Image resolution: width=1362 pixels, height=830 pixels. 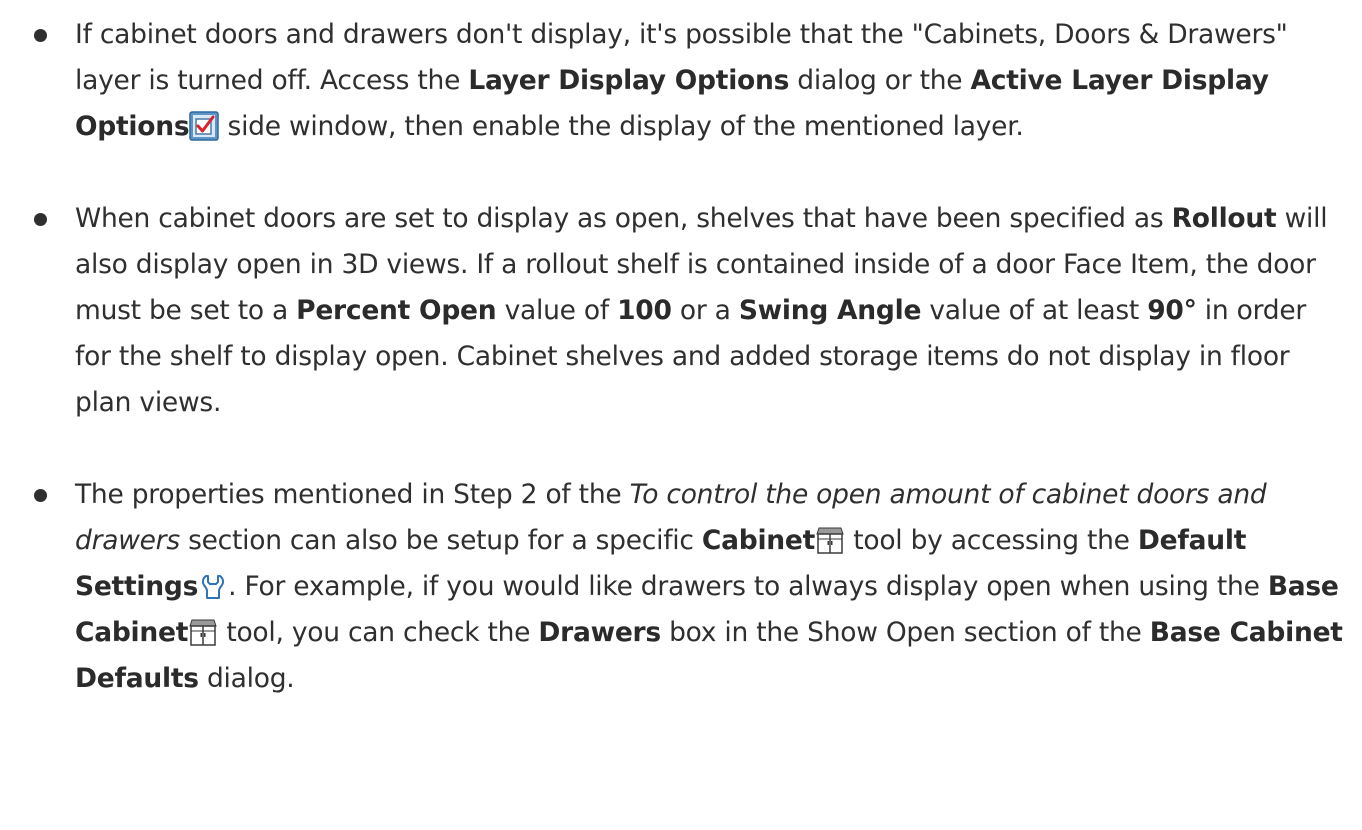 What do you see at coordinates (378, 632) in the screenshot?
I see `note-text: tool, you can check the` at bounding box center [378, 632].